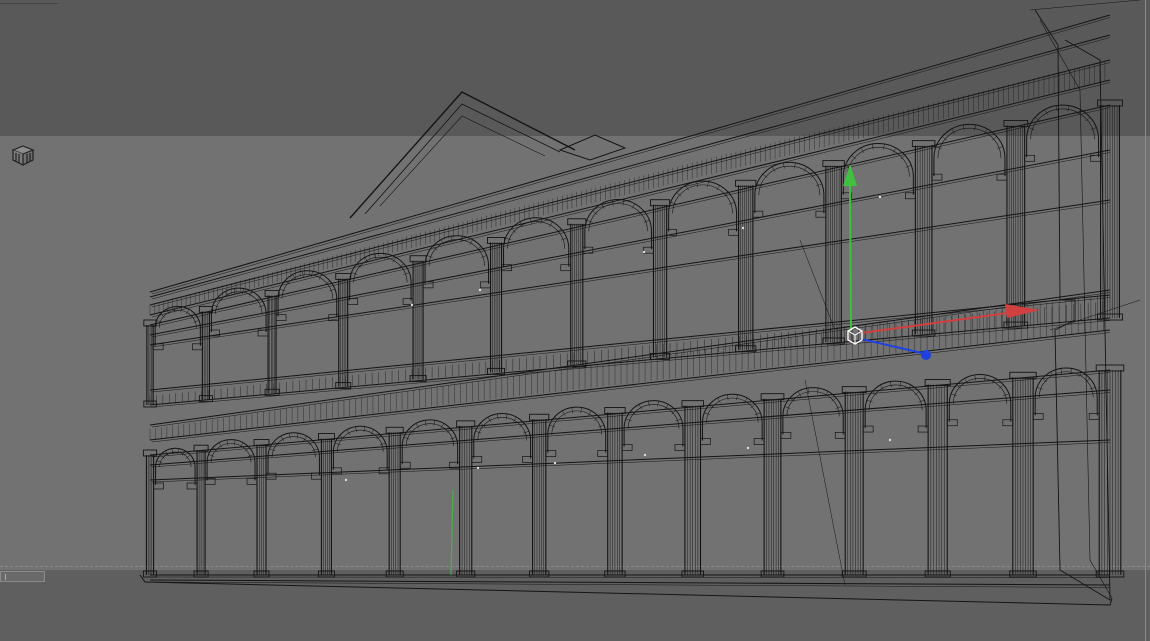 This screenshot has width=1150, height=641. What do you see at coordinates (452, 532) in the screenshot?
I see `gizmo-y-guide` at bounding box center [452, 532].